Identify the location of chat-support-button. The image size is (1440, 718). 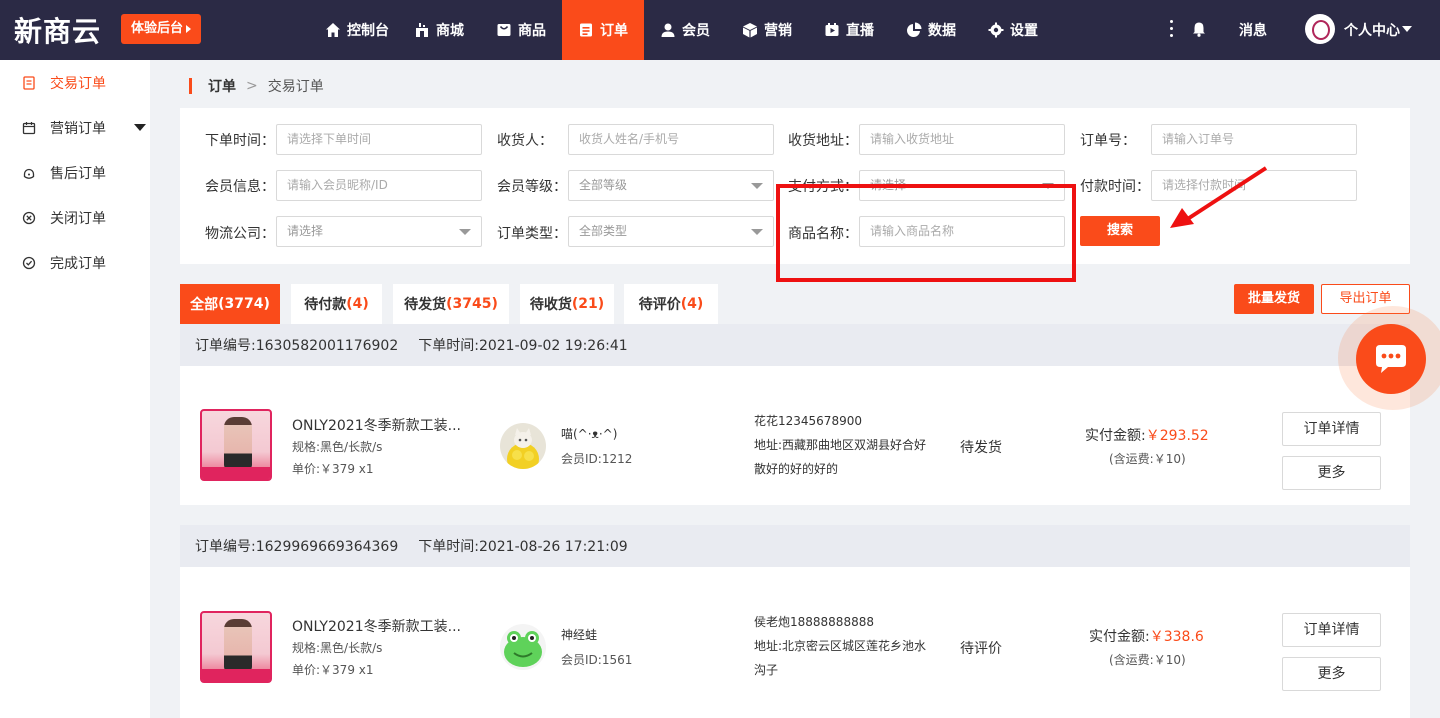
(1391, 359).